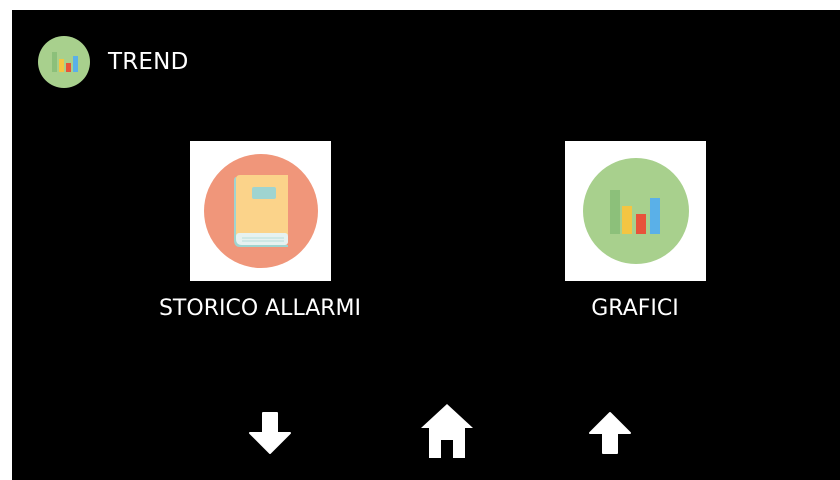 This screenshot has height=480, width=840. I want to click on book-icon, so click(260, 211).